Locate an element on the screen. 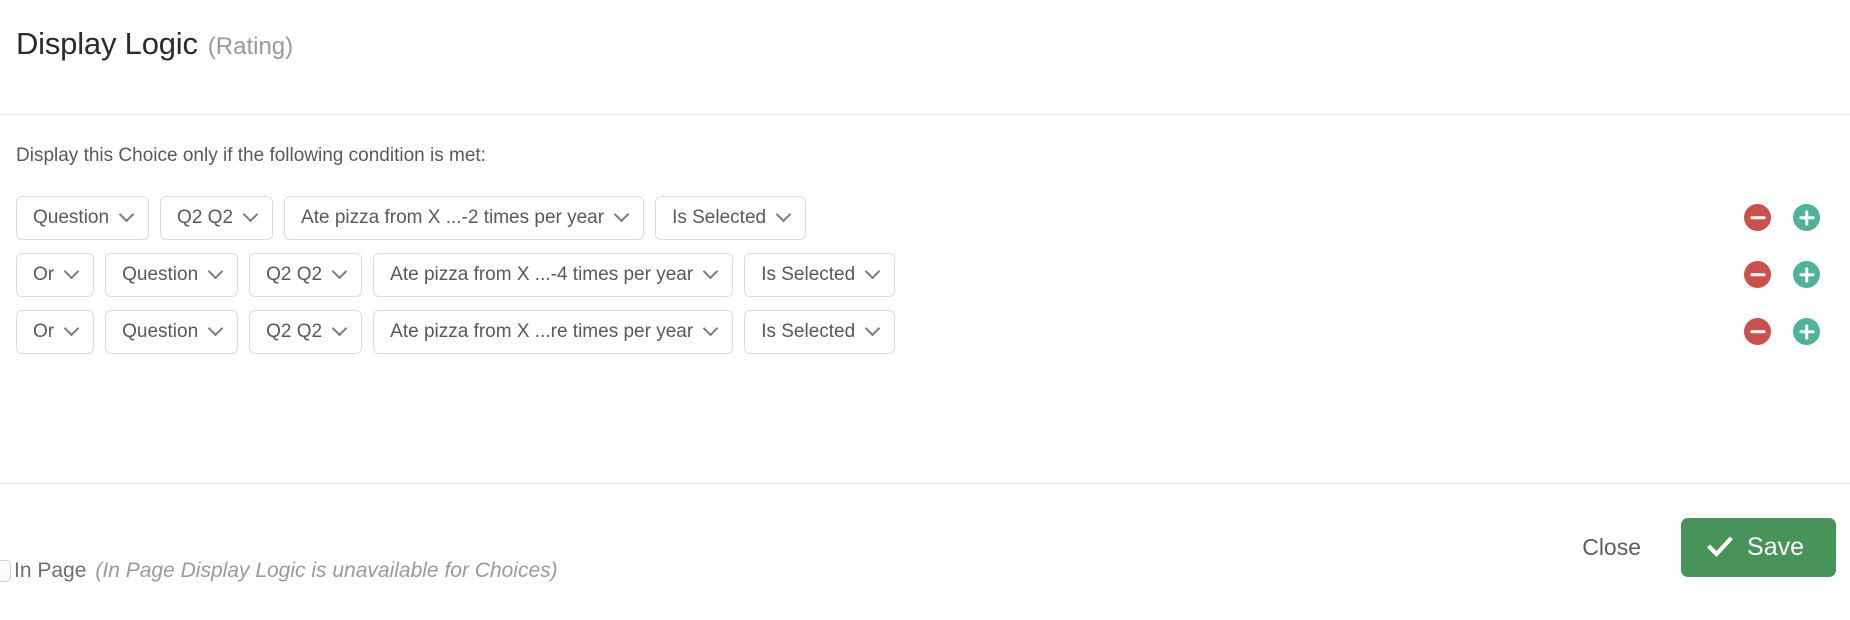 This screenshot has width=1850, height=620. choice-label-3: Ate pizza from X ...re times per year is located at coordinates (542, 331).